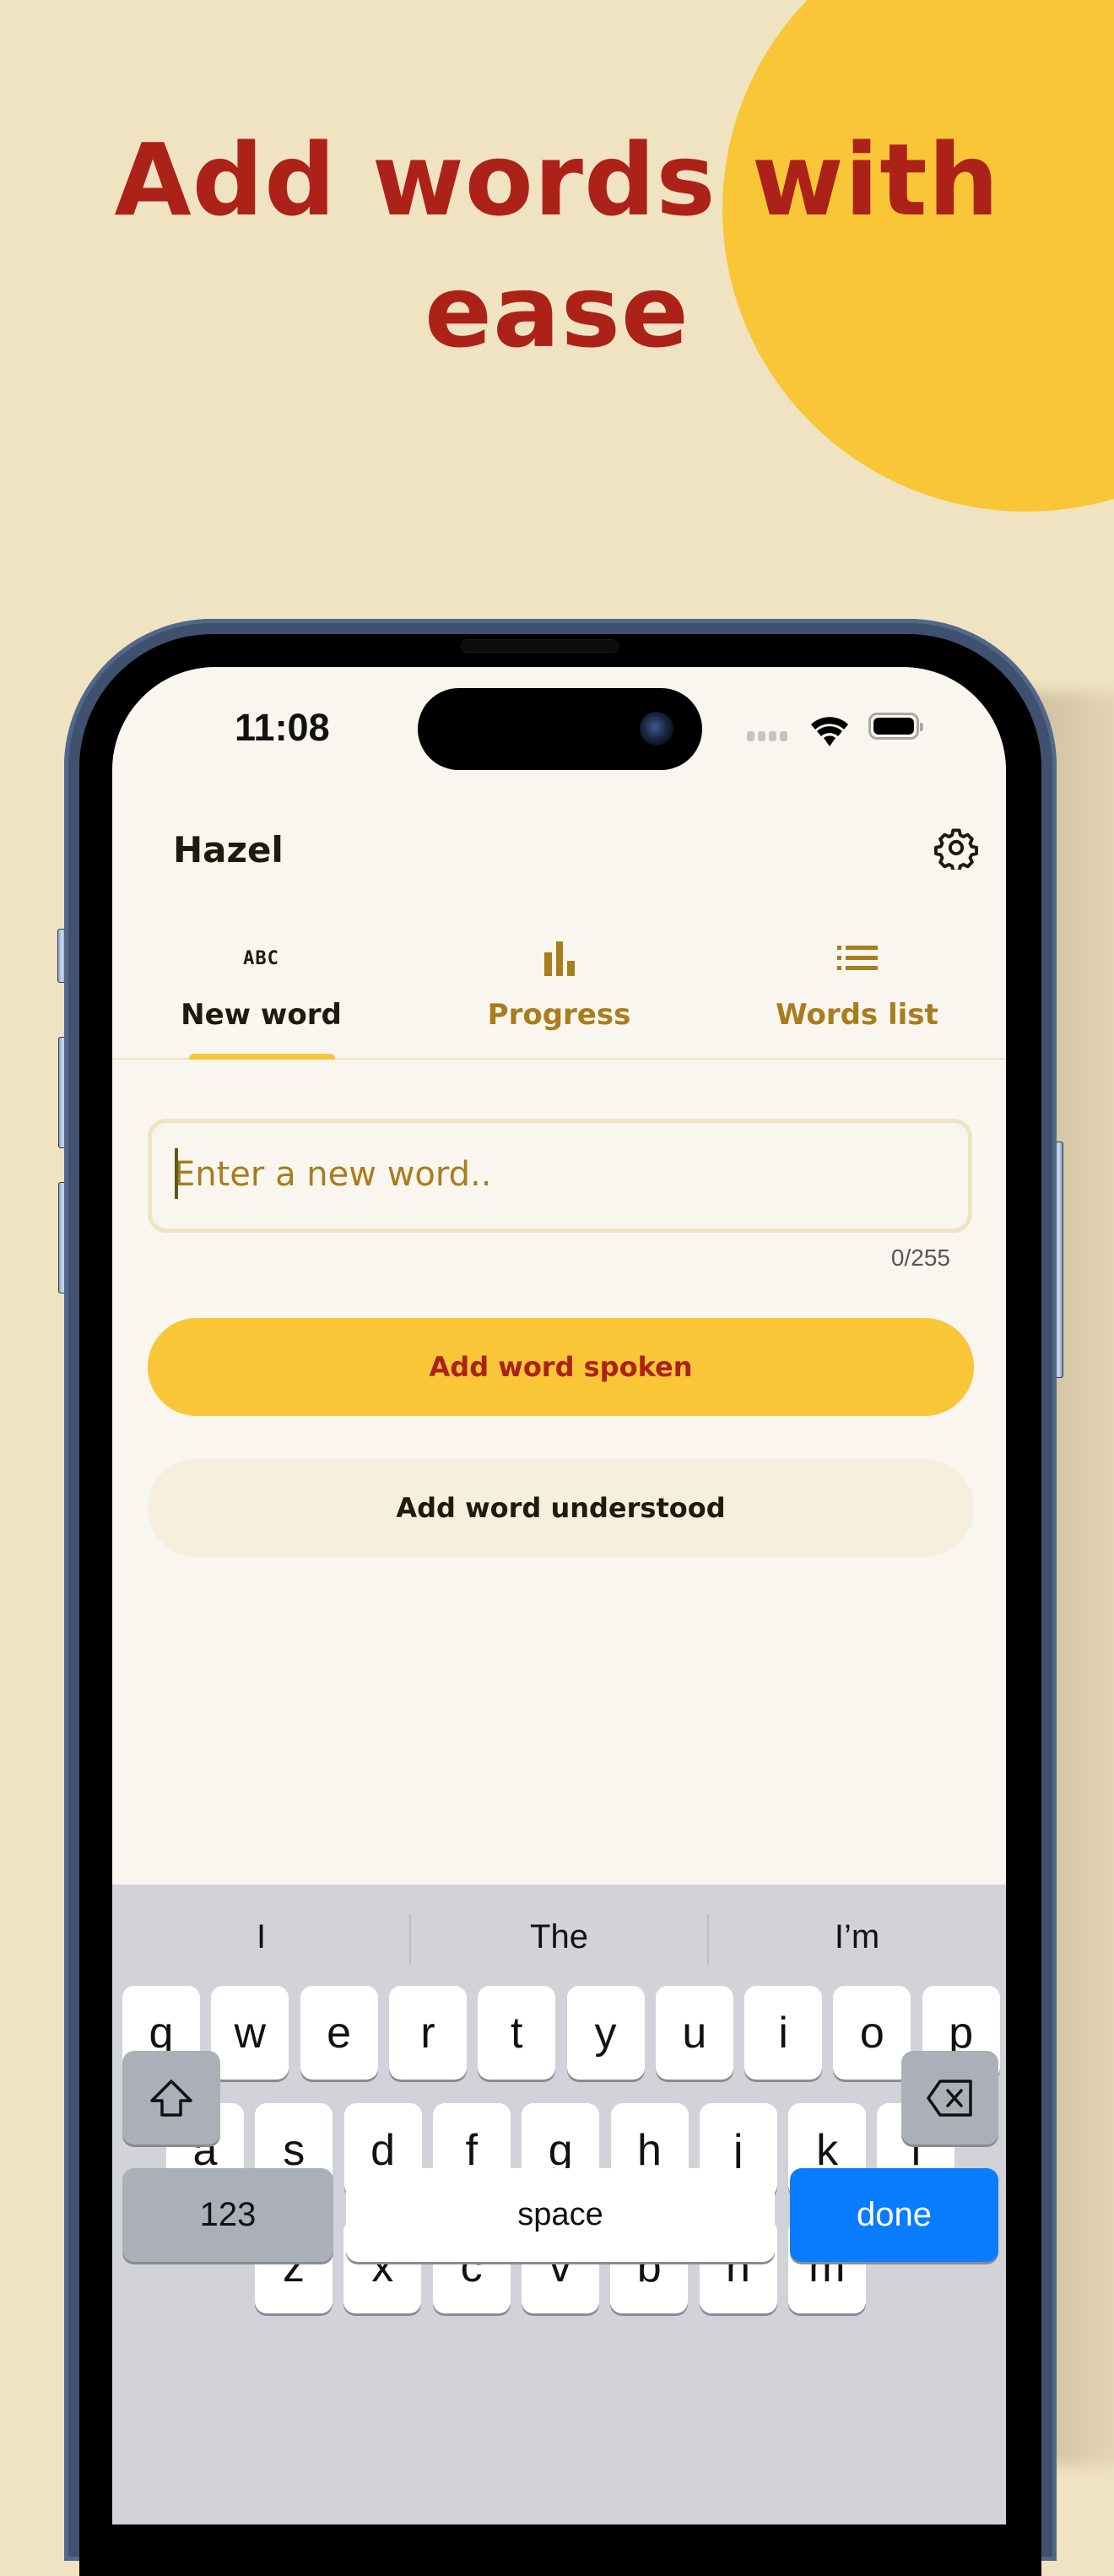 The height and width of the screenshot is (2576, 1114). I want to click on add-word-understood-button: Add word understood, so click(561, 1508).